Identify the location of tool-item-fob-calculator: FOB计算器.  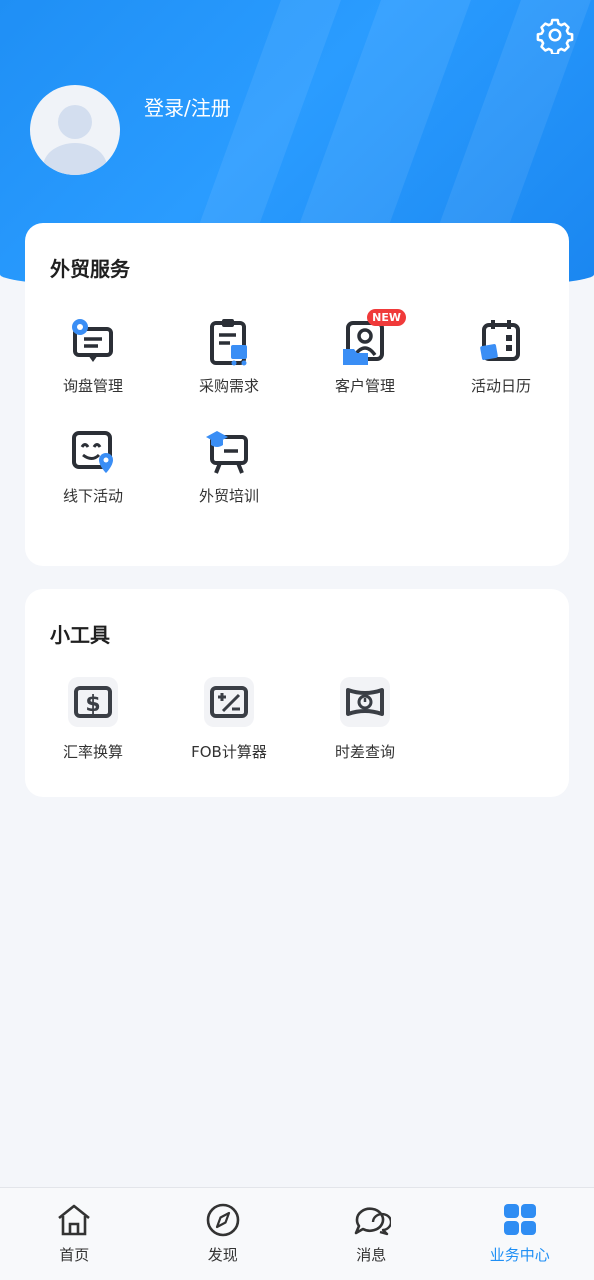
(229, 719).